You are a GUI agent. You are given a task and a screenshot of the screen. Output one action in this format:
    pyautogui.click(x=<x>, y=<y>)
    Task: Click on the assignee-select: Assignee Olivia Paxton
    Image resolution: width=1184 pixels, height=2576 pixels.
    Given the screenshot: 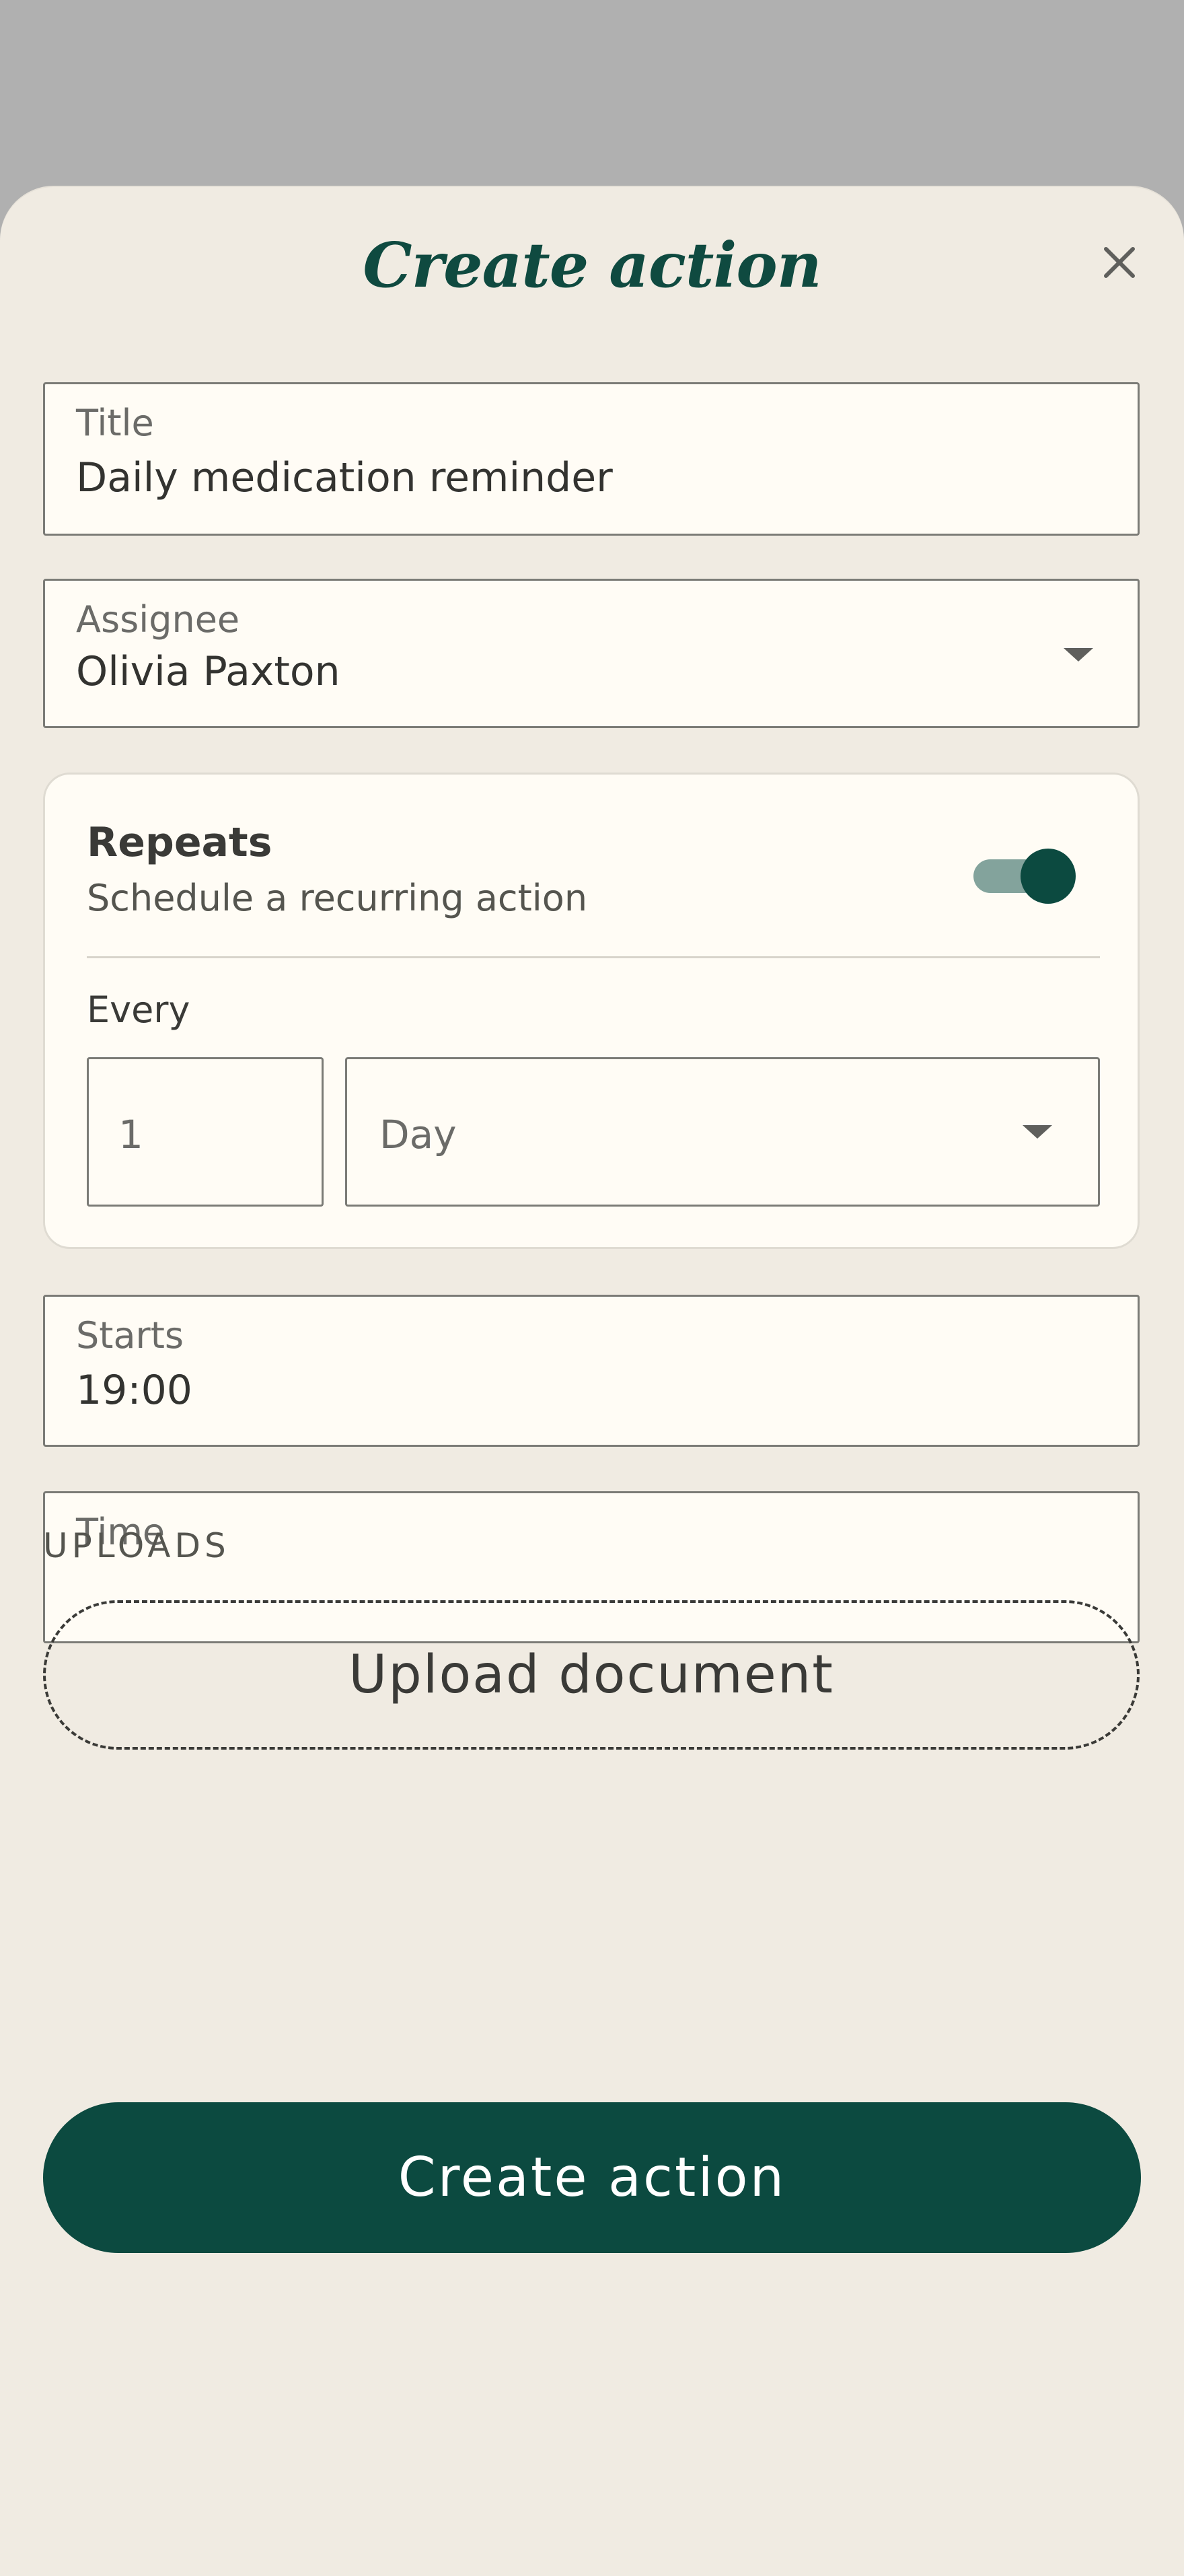 What is the action you would take?
    pyautogui.click(x=591, y=653)
    